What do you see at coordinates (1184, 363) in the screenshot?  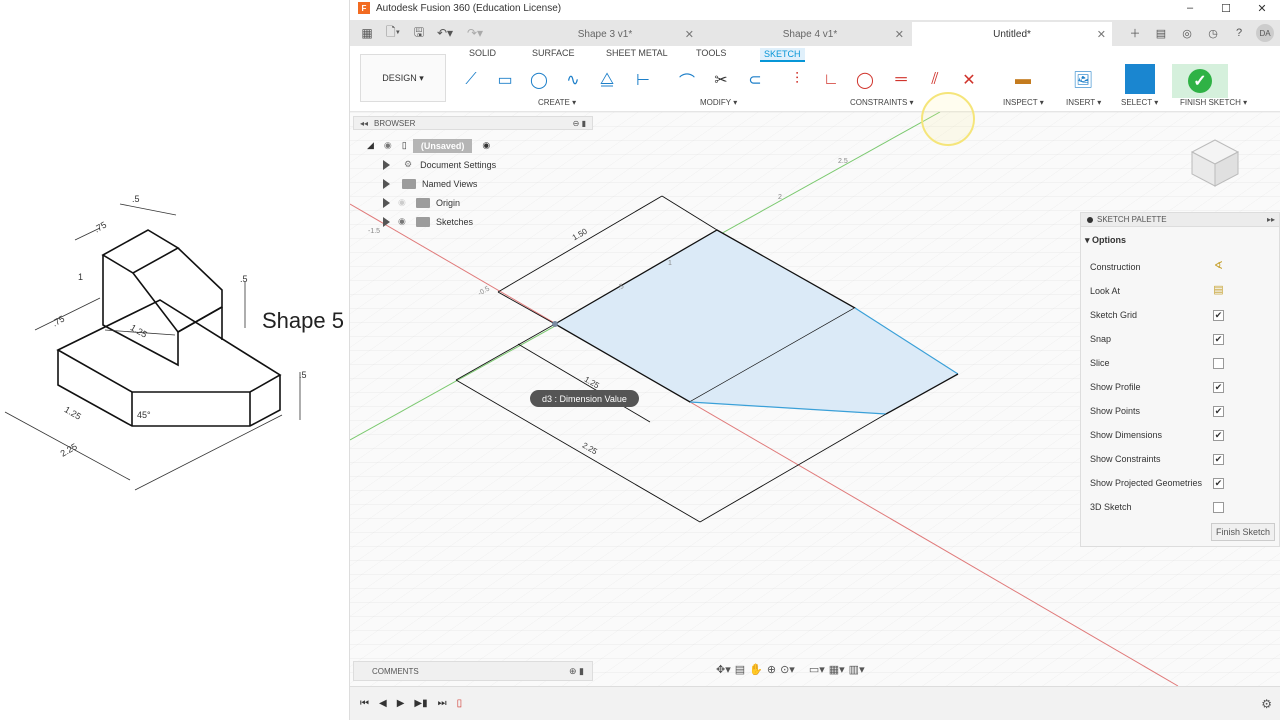 I see `palette-option-slice: Slice` at bounding box center [1184, 363].